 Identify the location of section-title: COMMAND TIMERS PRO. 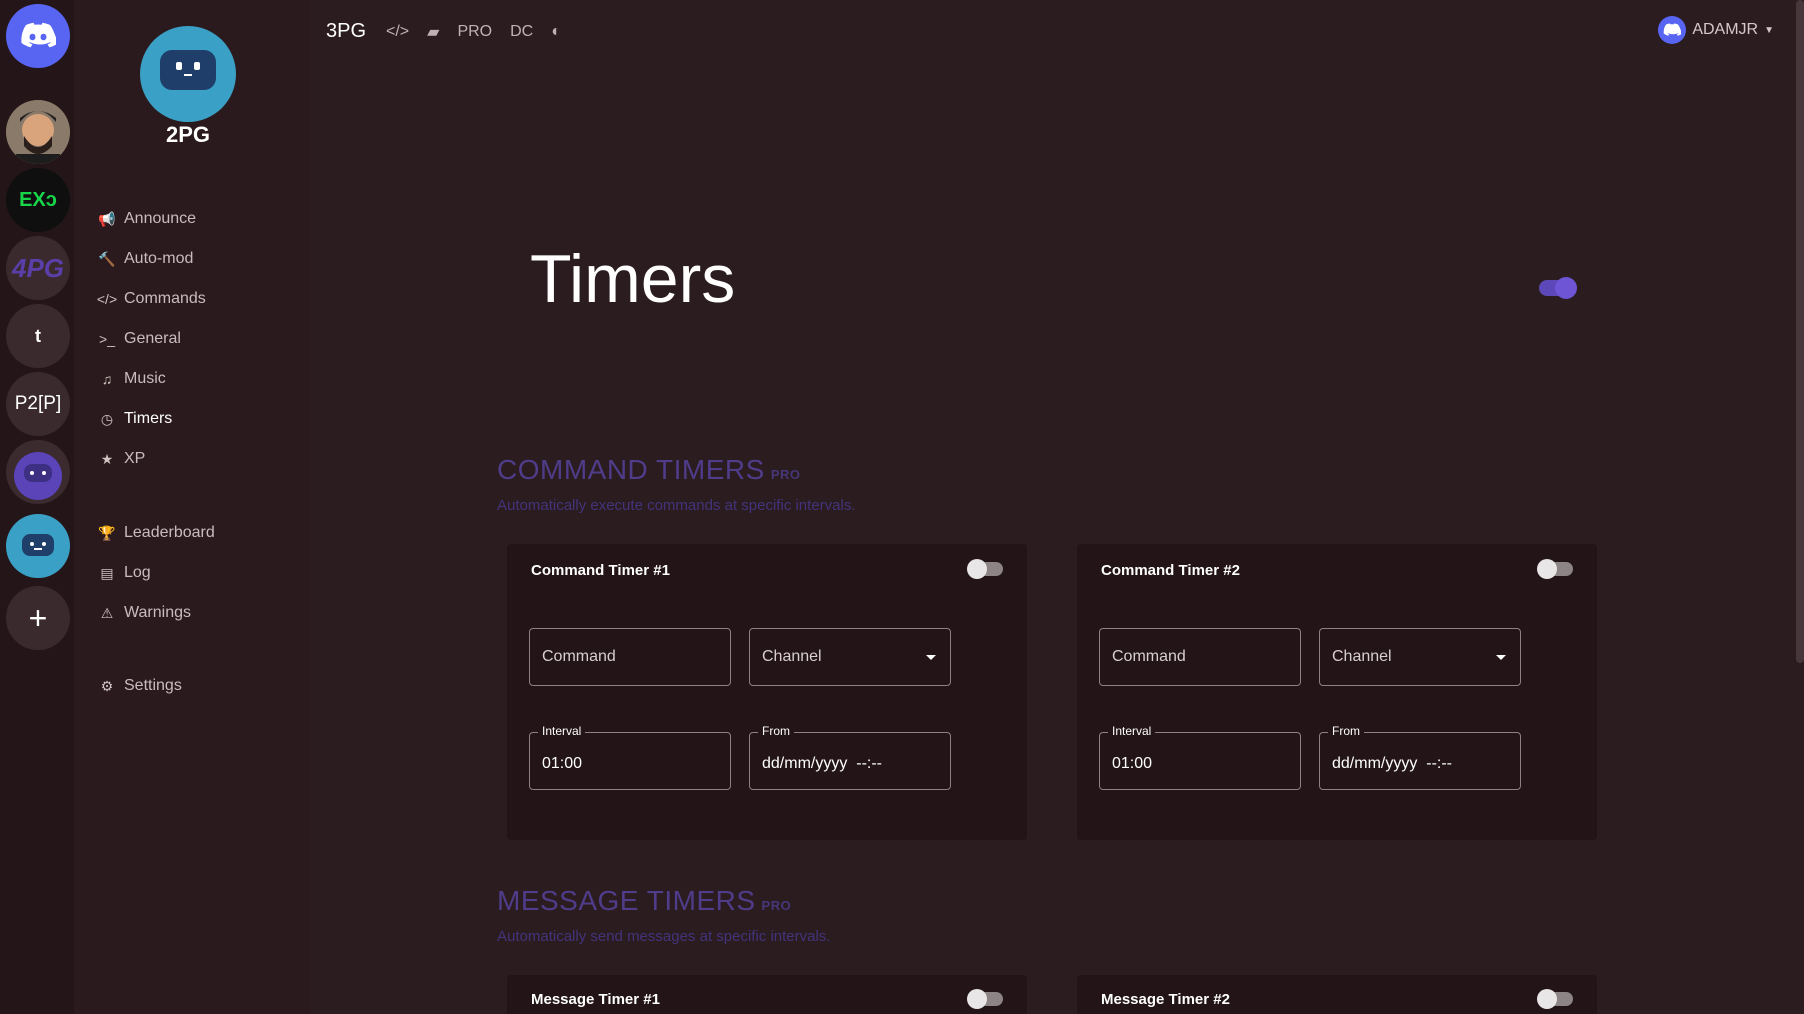
(649, 470).